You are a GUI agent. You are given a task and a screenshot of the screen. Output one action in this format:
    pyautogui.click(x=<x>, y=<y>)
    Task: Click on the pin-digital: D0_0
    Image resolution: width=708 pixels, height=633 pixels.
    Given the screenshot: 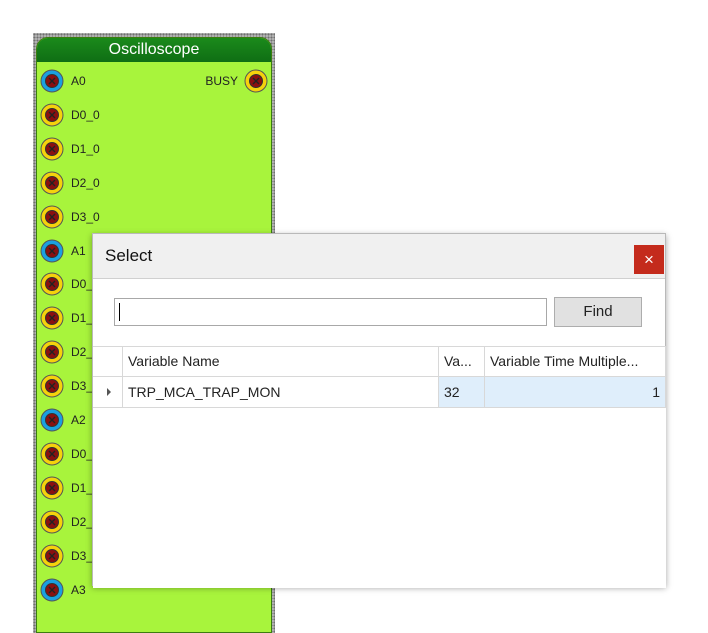 What is the action you would take?
    pyautogui.click(x=130, y=115)
    